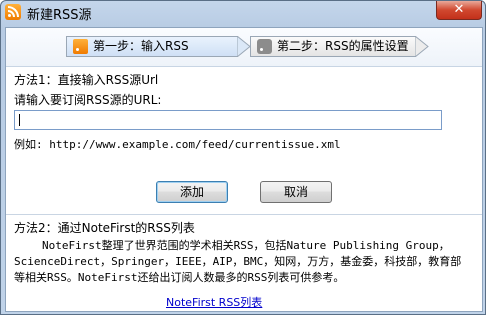  What do you see at coordinates (214, 302) in the screenshot?
I see `notefirst-rss-list-link: NoteFirst RSS列表` at bounding box center [214, 302].